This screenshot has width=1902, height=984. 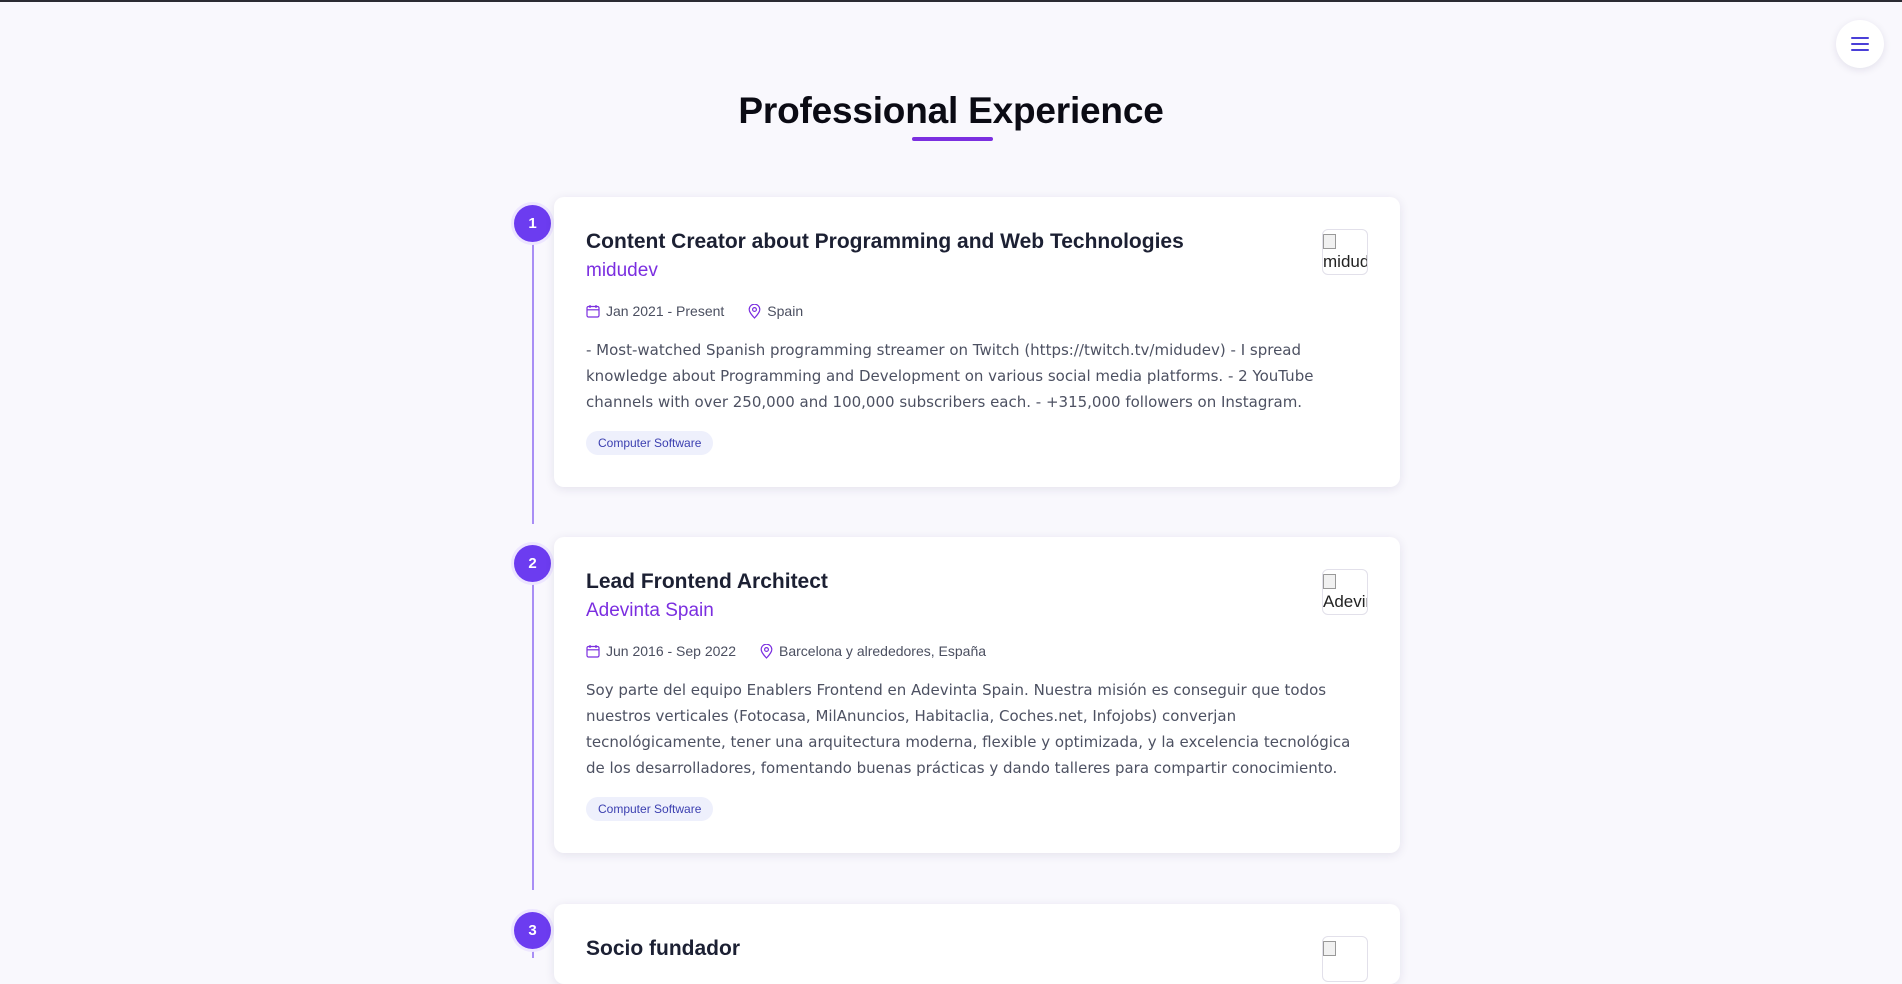 What do you see at coordinates (650, 610) in the screenshot?
I see `company-name: Adevinta Spain` at bounding box center [650, 610].